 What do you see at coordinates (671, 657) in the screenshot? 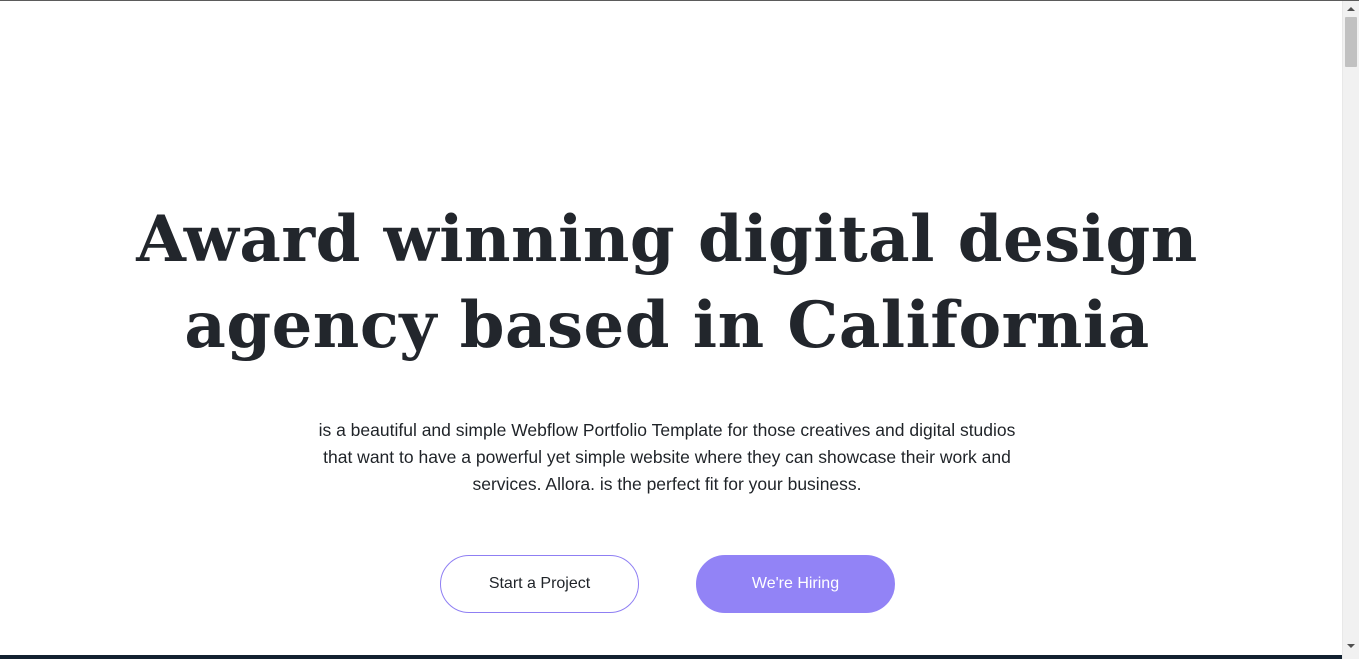
I see `next-section-edge` at bounding box center [671, 657].